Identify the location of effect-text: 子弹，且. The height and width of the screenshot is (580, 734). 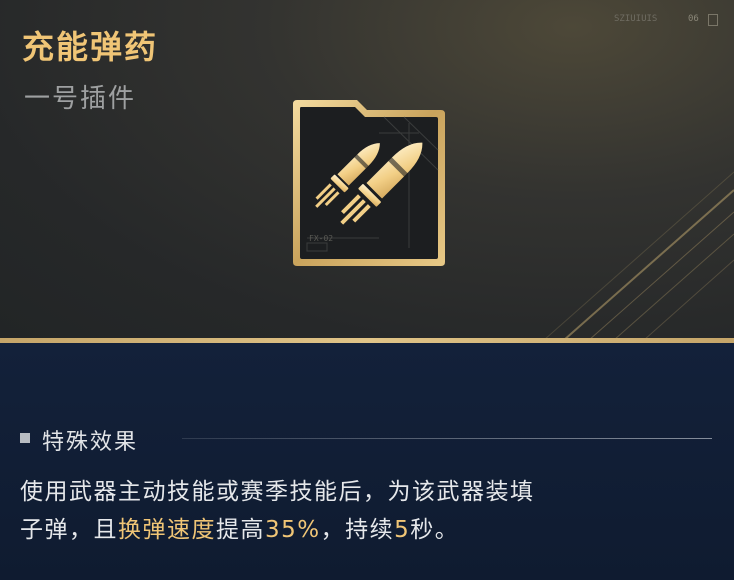
(69, 530).